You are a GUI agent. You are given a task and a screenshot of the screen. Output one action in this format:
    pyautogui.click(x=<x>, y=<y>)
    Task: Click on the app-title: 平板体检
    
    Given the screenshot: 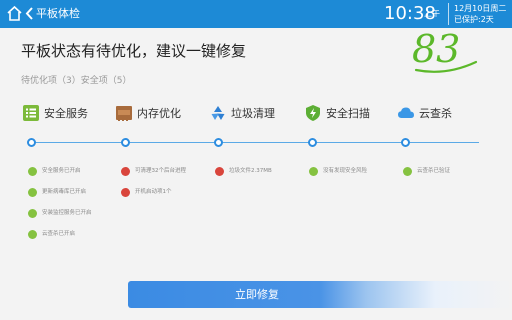 What is the action you would take?
    pyautogui.click(x=58, y=13)
    